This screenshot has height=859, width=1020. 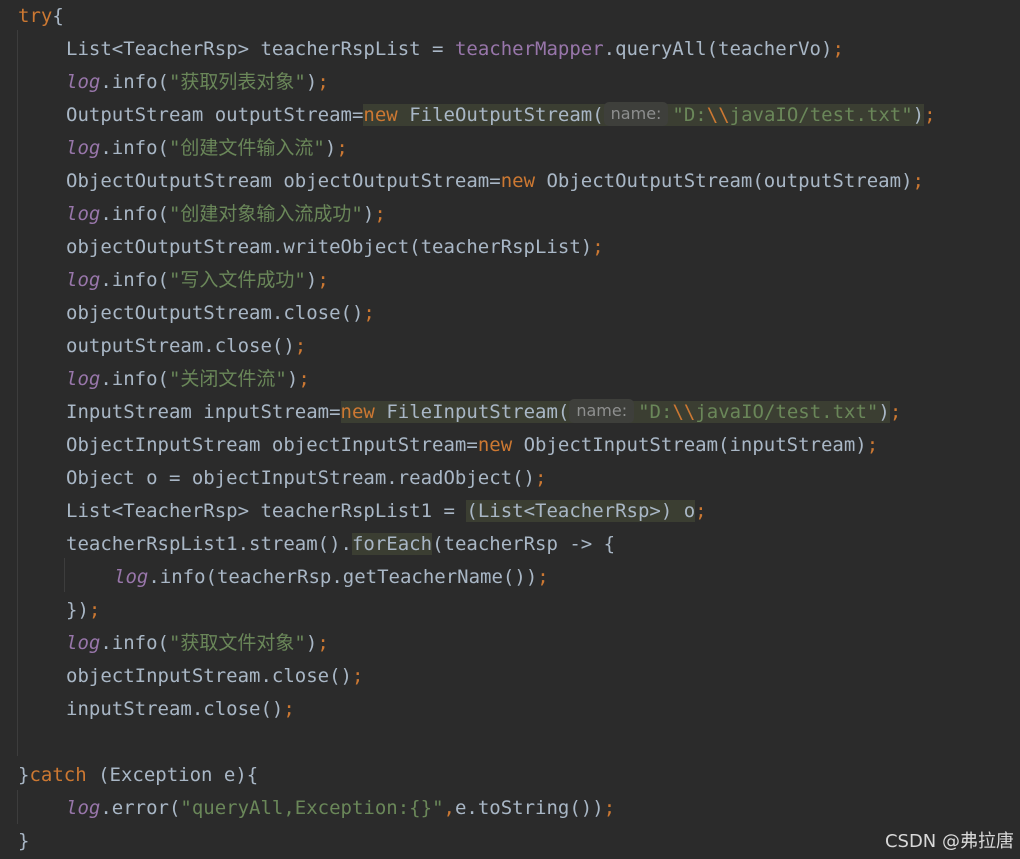 What do you see at coordinates (272, 445) in the screenshot?
I see `code-token: ObjectInputStream objectInputStream=` at bounding box center [272, 445].